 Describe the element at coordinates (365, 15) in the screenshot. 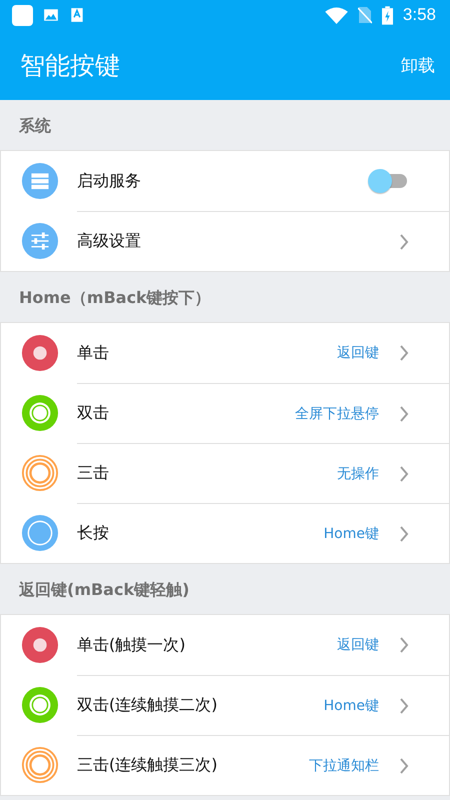

I see `no-sim-icon` at that location.